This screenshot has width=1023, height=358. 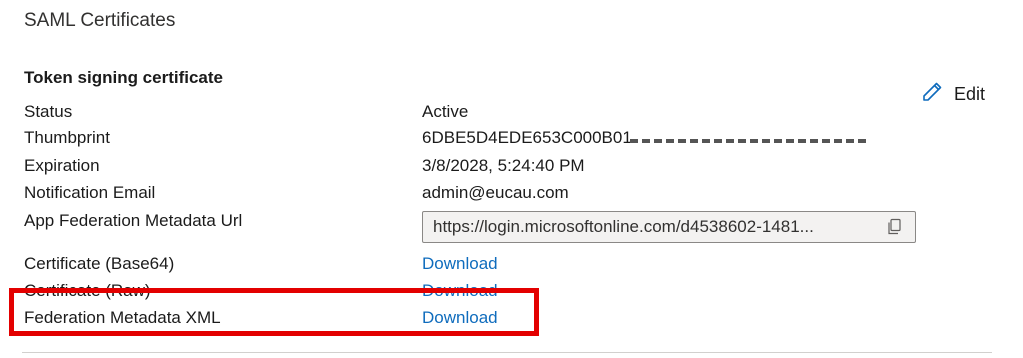 I want to click on copy-icon, so click(x=894, y=227).